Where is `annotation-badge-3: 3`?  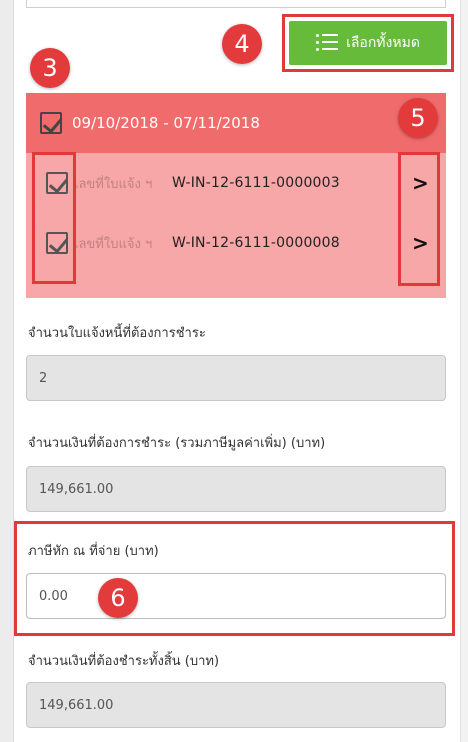 annotation-badge-3: 3 is located at coordinates (50, 68).